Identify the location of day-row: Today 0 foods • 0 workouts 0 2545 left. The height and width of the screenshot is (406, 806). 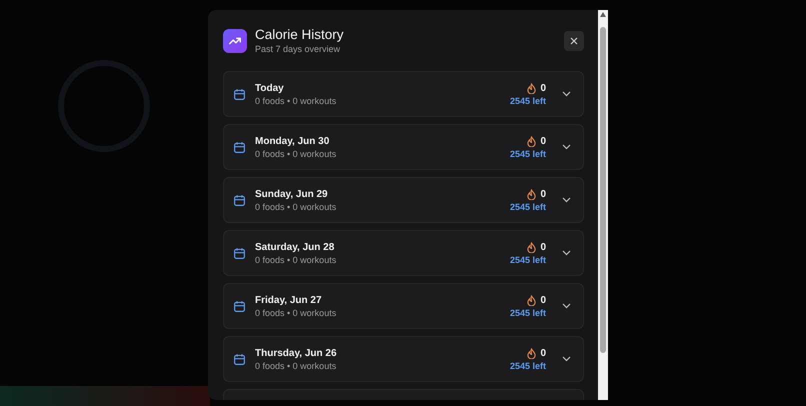
(403, 94).